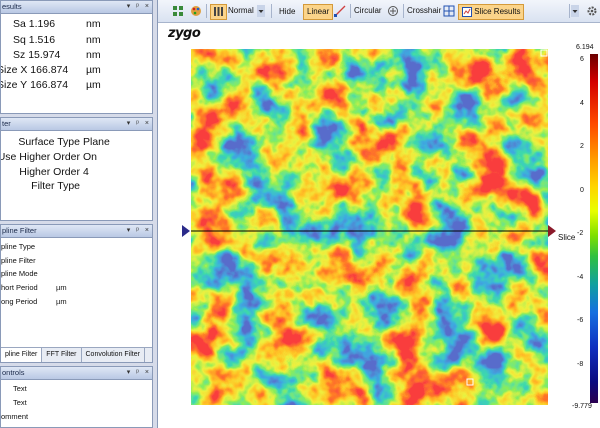 This screenshot has width=600, height=428. What do you see at coordinates (14, 85) in the screenshot?
I see `result-label: Size Y` at bounding box center [14, 85].